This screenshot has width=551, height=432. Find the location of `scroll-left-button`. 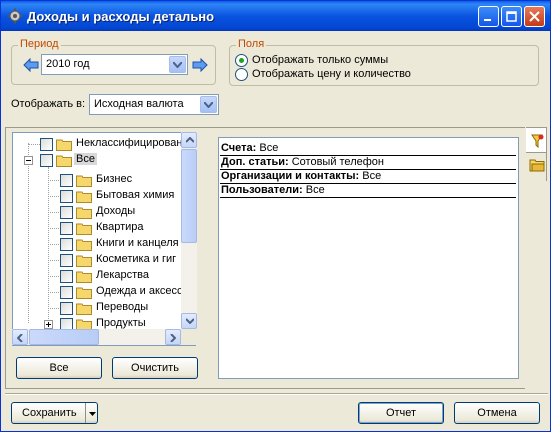

scroll-left-button is located at coordinates (20, 337).